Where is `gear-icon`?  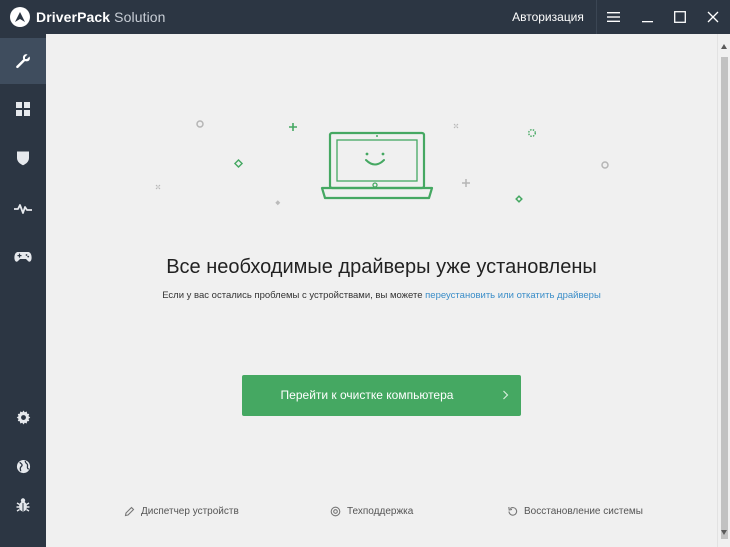
gear-icon is located at coordinates (23, 417).